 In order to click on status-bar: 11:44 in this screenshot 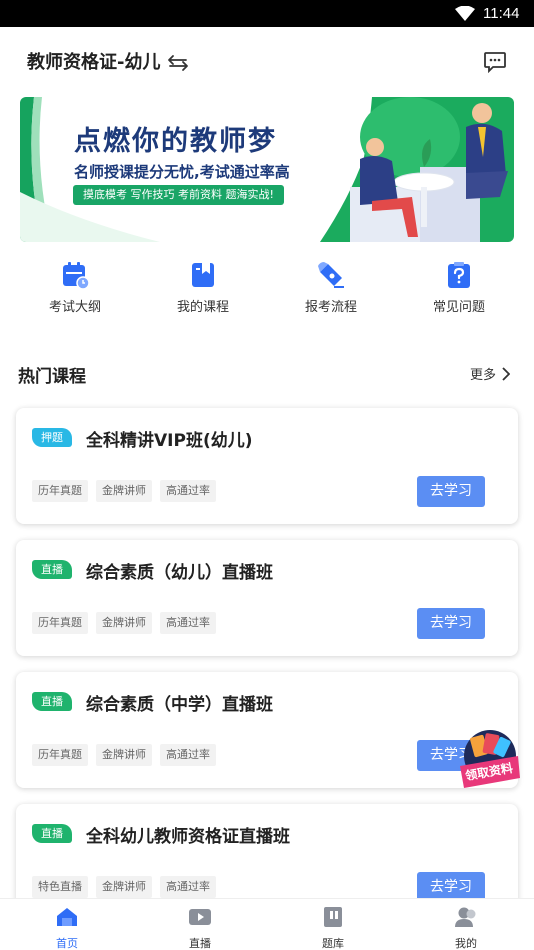, I will do `click(267, 13)`.